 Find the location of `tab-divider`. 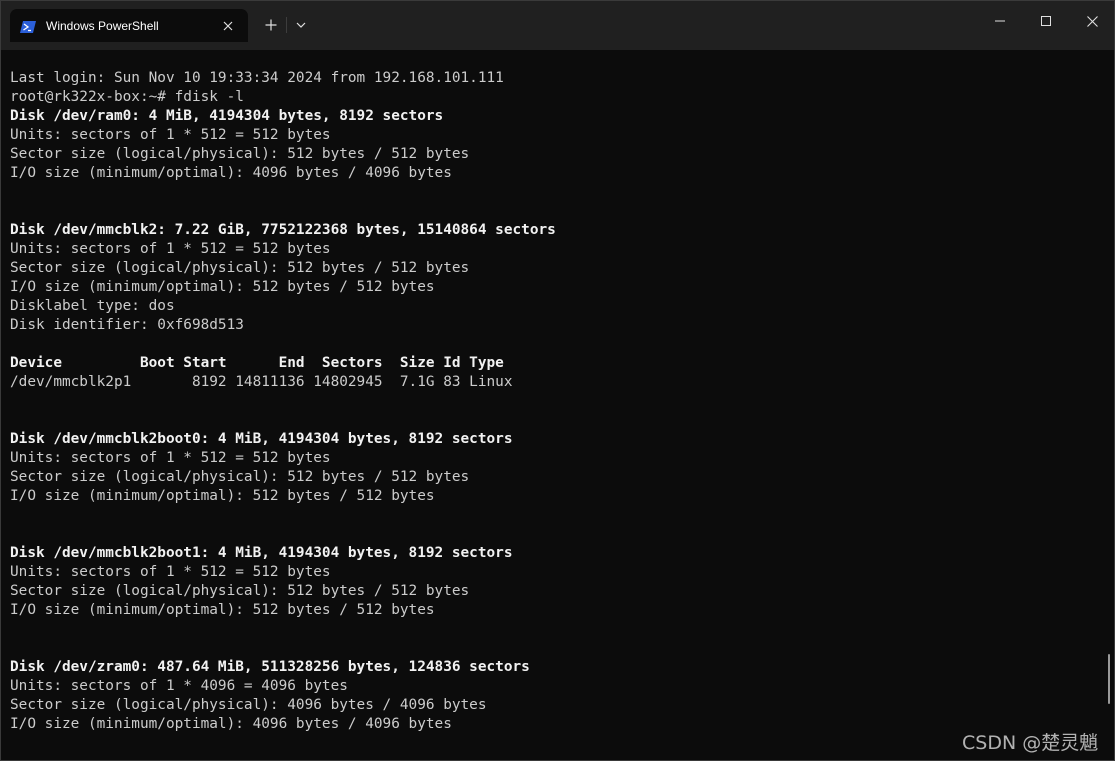

tab-divider is located at coordinates (286, 25).